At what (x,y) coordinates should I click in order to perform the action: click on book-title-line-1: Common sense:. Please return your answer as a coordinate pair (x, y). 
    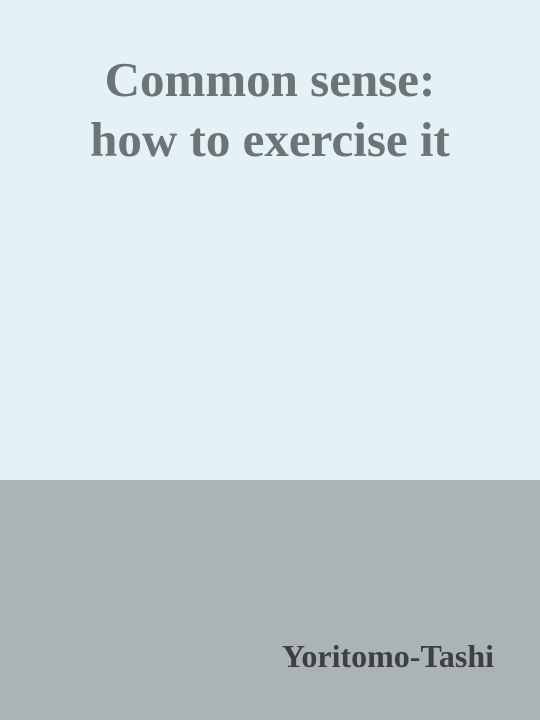
    Looking at the image, I should click on (270, 79).